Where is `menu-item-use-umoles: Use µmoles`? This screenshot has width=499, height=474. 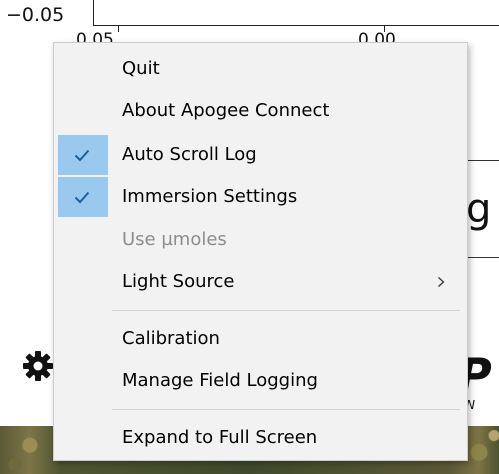 menu-item-use-umoles: Use µmoles is located at coordinates (260, 240).